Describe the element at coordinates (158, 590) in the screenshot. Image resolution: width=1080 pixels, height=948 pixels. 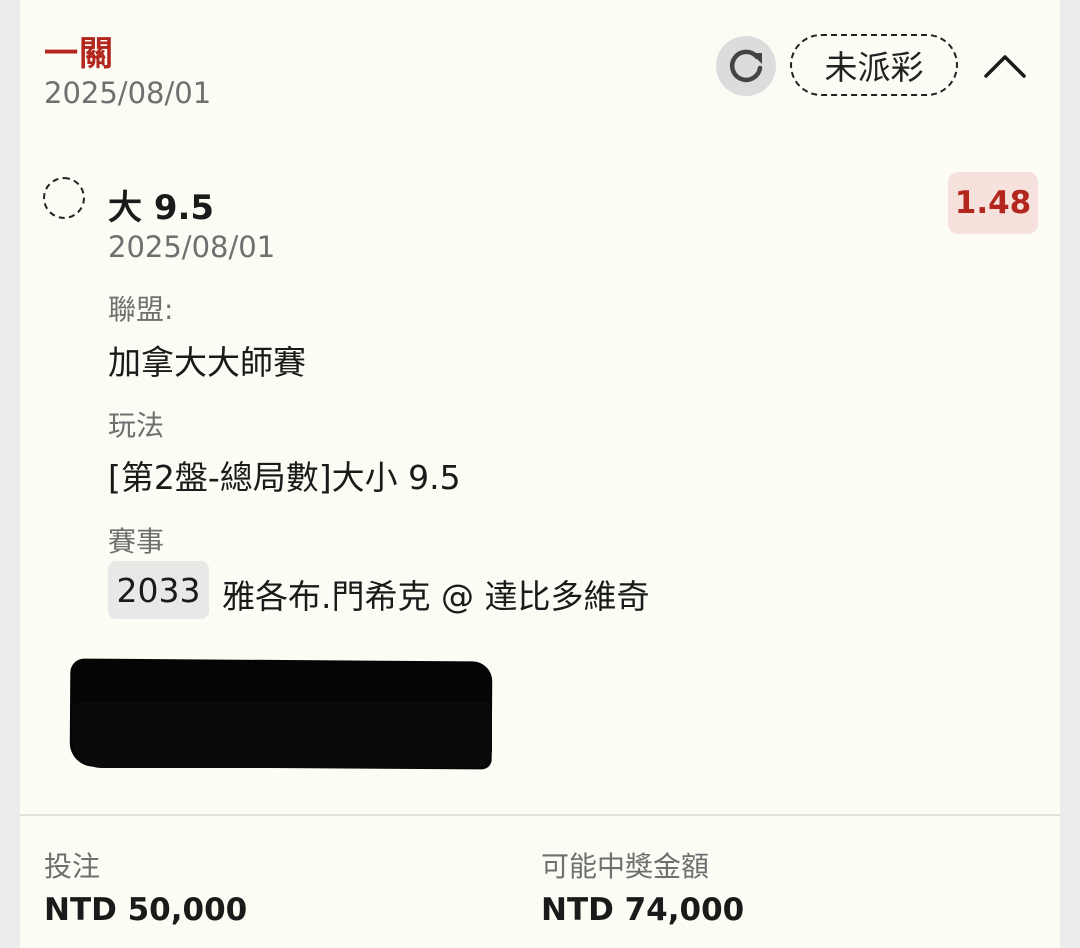
I see `event-code-badge: 2033` at that location.